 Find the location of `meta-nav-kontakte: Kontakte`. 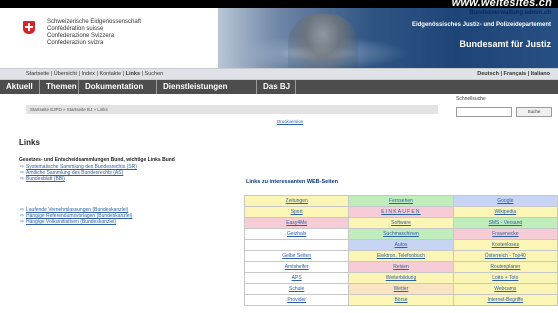

meta-nav-kontakte: Kontakte is located at coordinates (110, 74).